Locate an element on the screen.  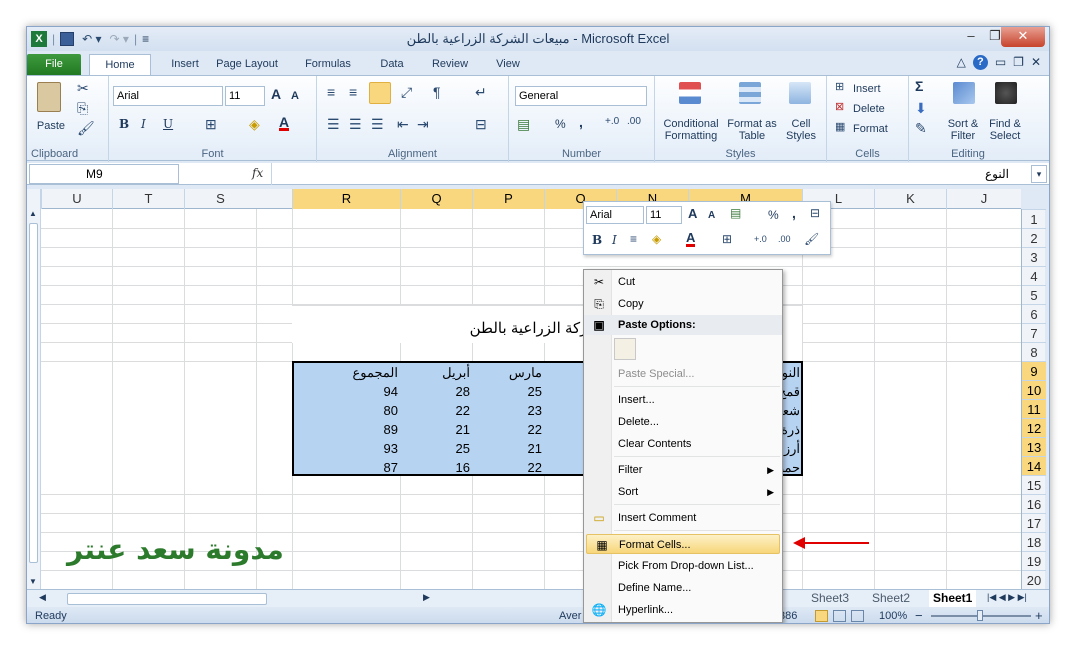
mini-borders-icon: ⊞ is located at coordinates (727, 239).